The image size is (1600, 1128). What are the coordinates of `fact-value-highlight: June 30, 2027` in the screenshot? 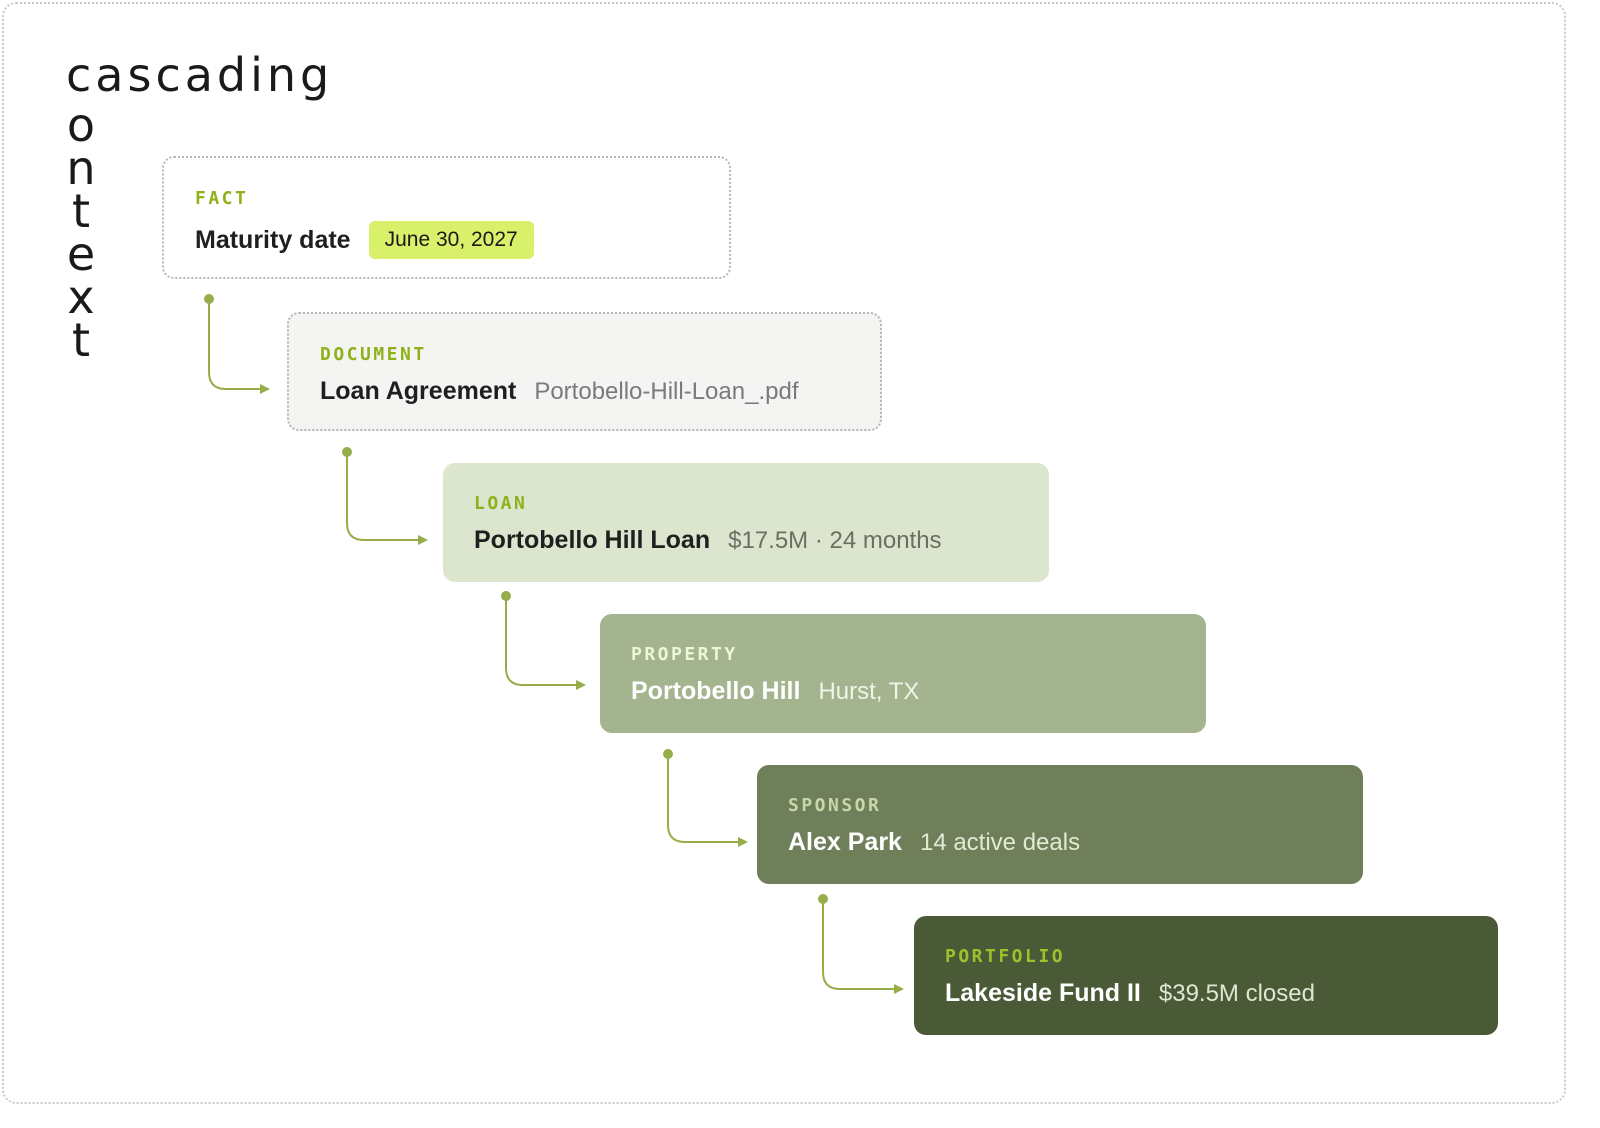 It's located at (451, 240).